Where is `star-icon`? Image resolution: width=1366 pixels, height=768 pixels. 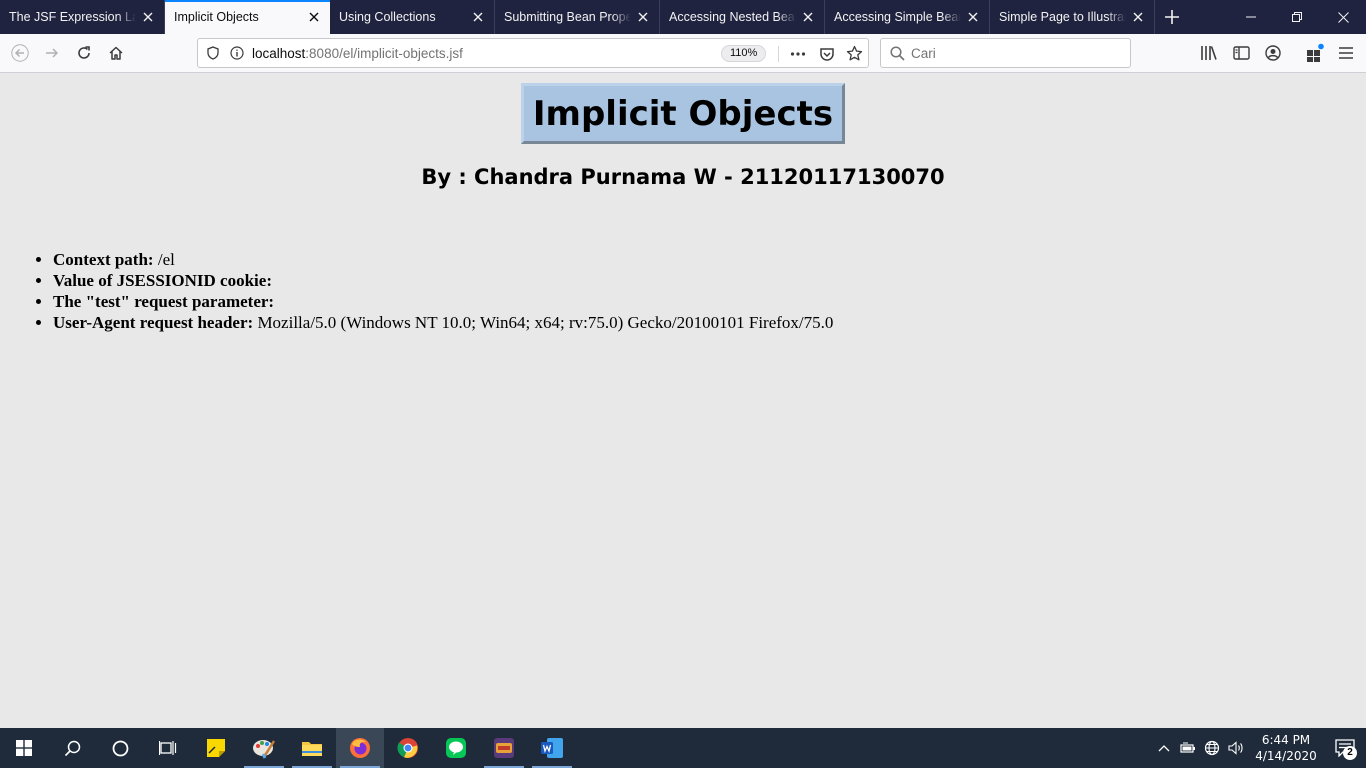
star-icon is located at coordinates (854, 53).